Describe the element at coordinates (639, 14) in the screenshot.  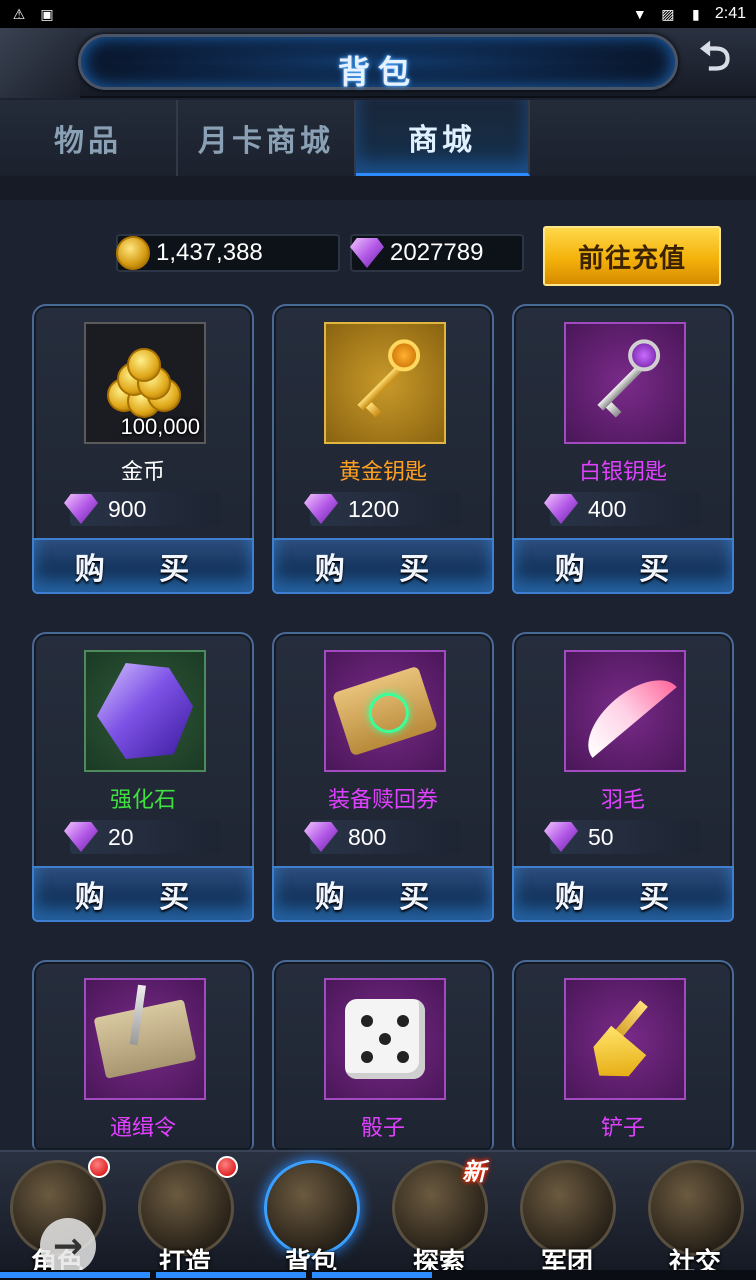
I see `wifi-icon: ▼` at that location.